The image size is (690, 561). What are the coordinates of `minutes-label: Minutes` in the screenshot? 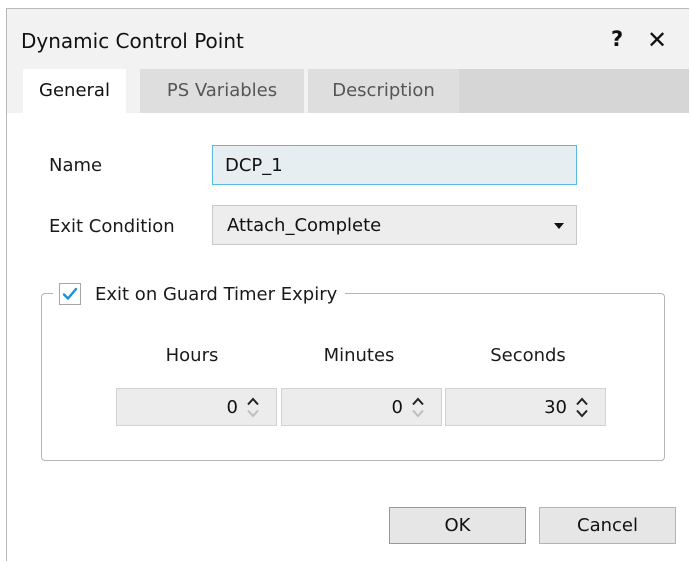 It's located at (359, 355).